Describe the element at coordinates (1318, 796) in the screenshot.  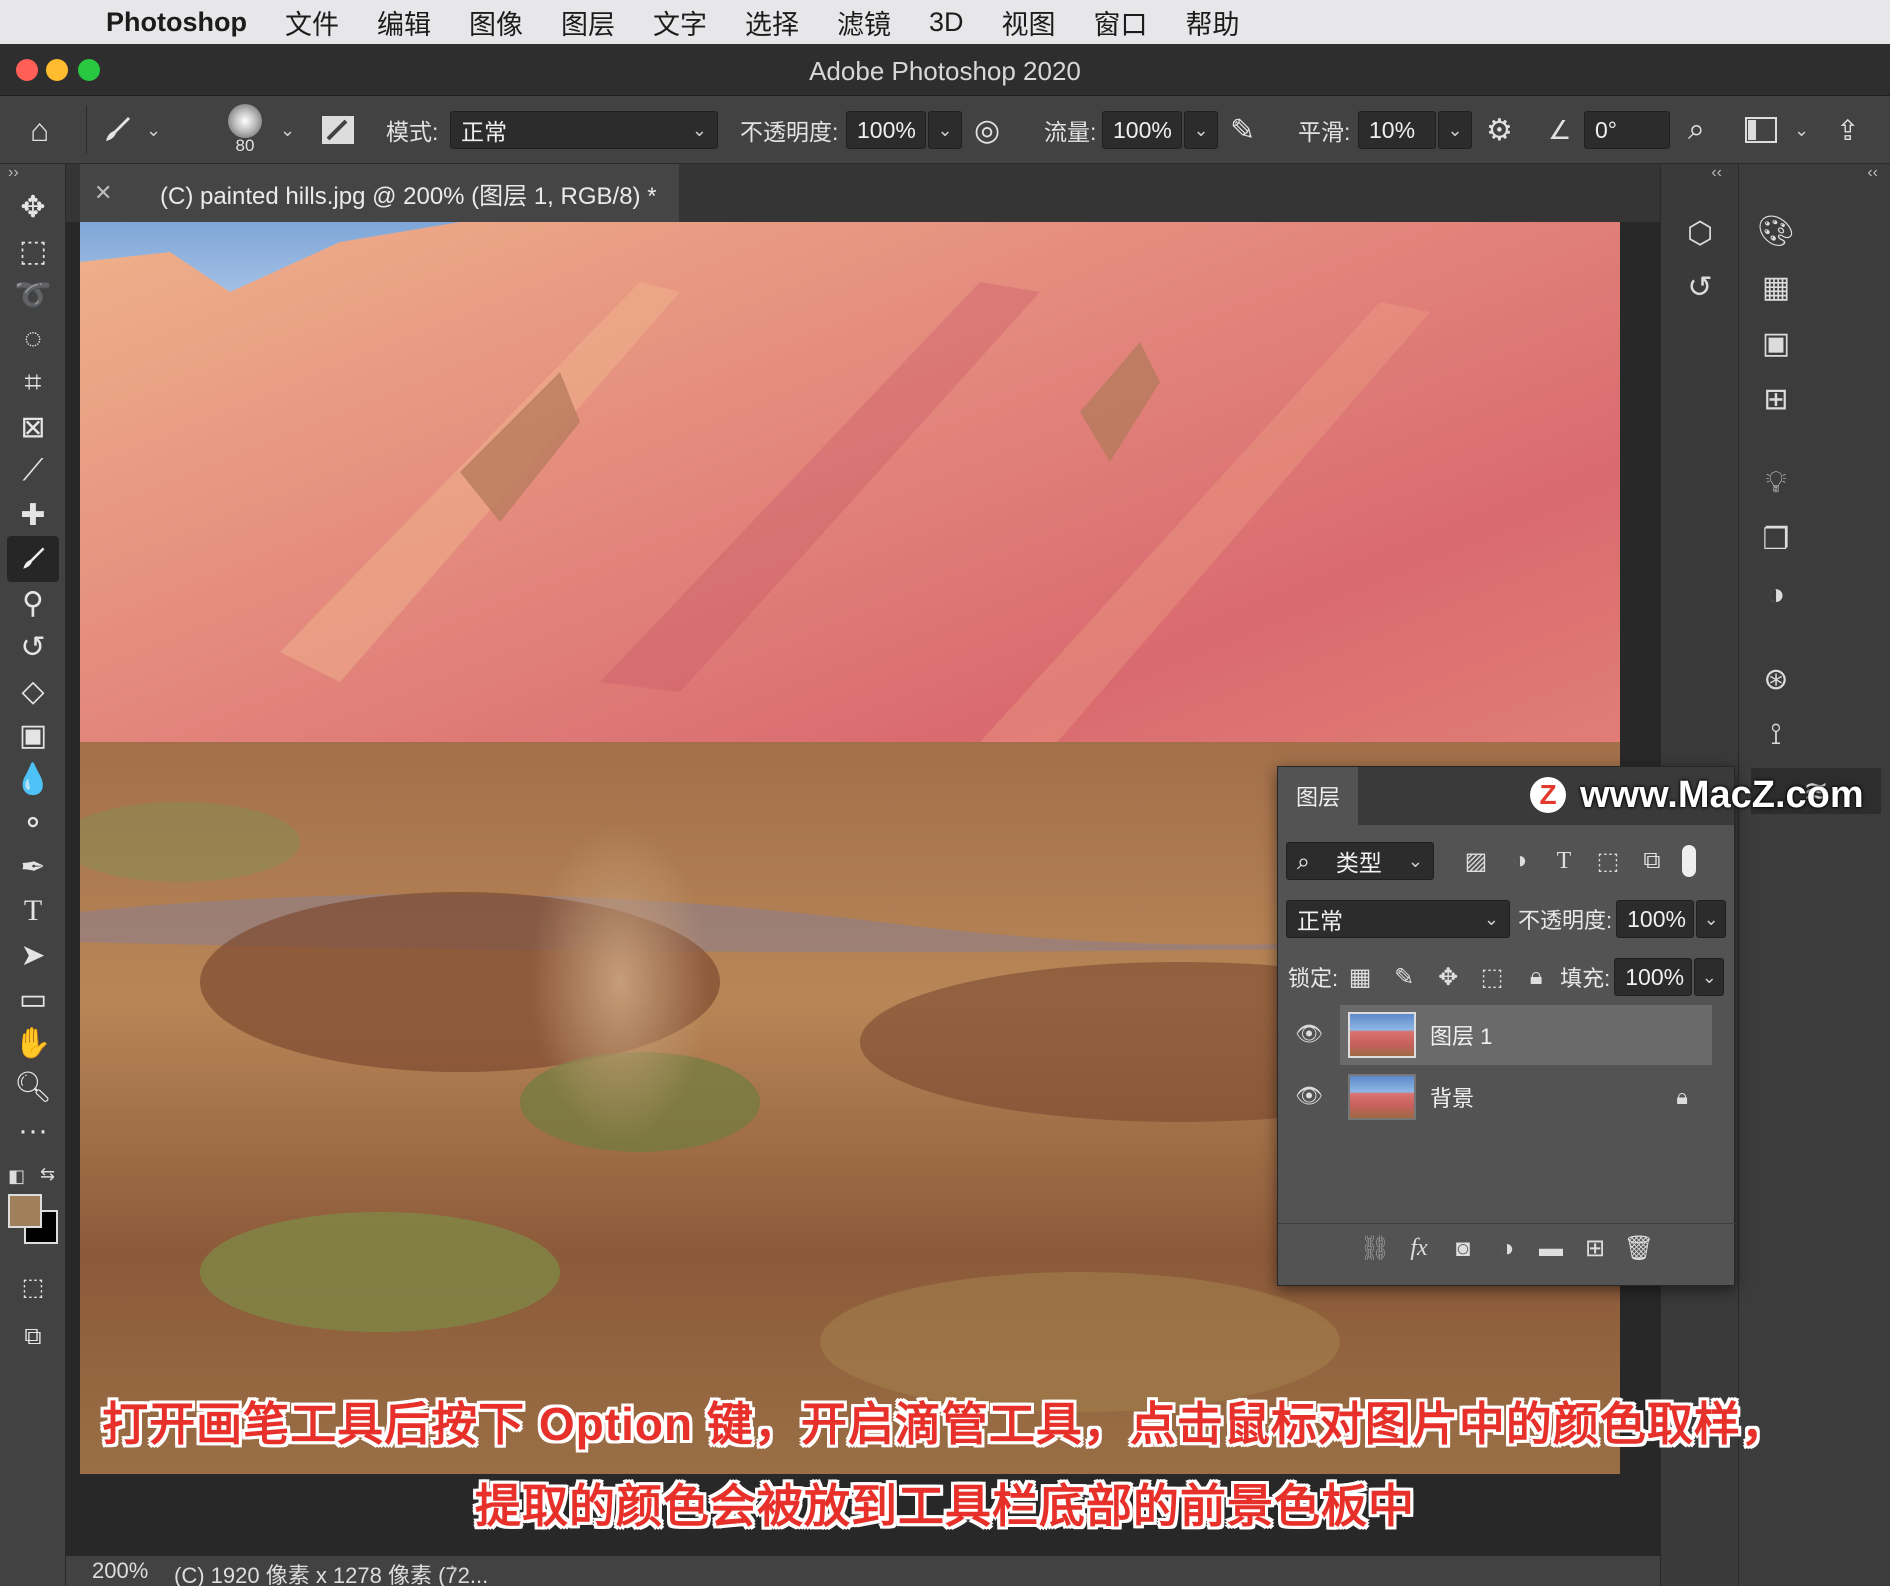
I see `layers-tab: 图层` at that location.